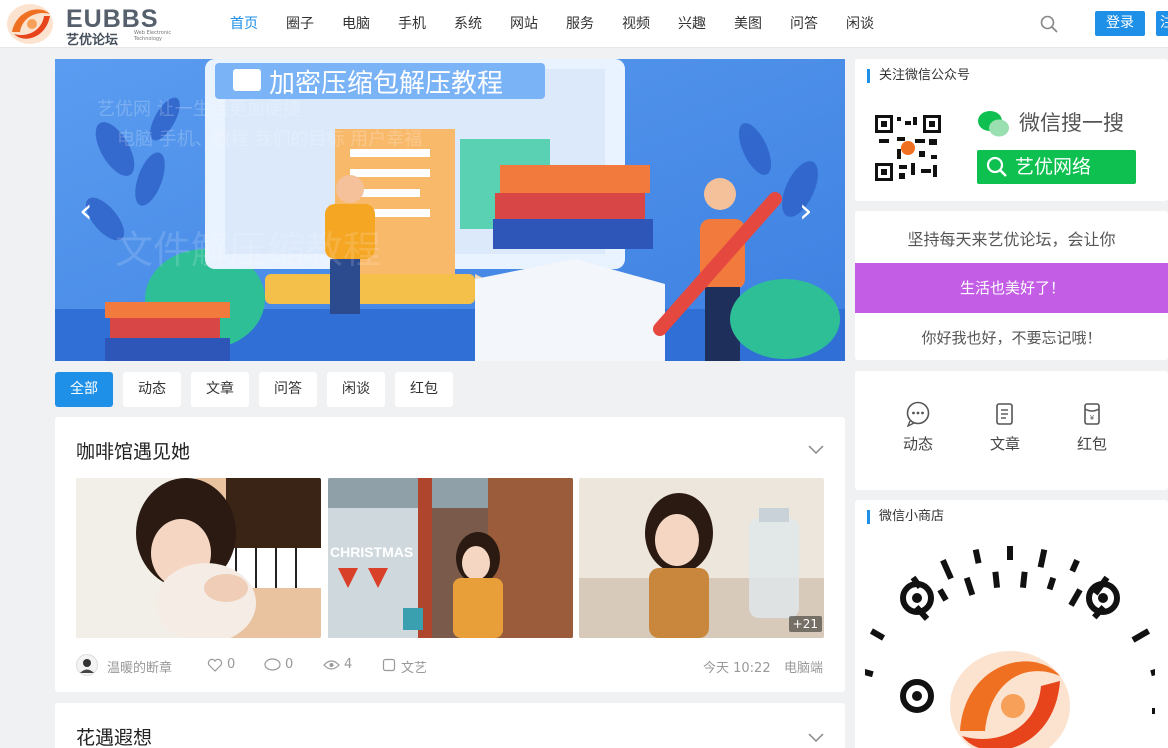 The height and width of the screenshot is (748, 1168). I want to click on photo-girl-piano, so click(198, 558).